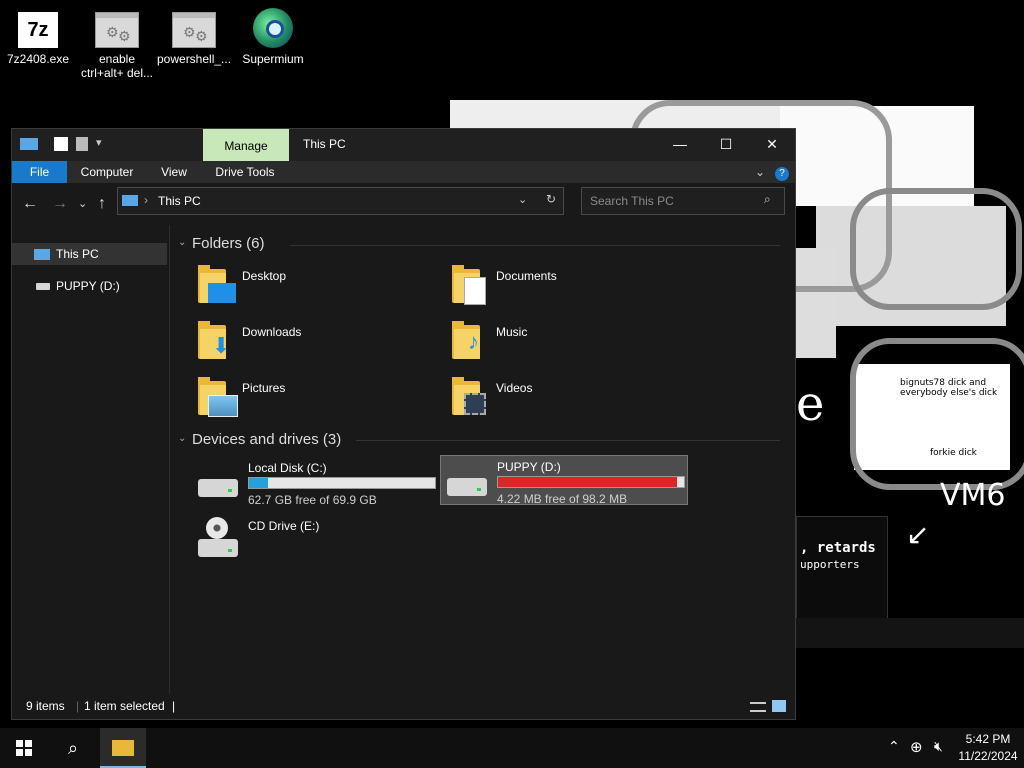  I want to click on selection-count: 1 item selected, so click(124, 706).